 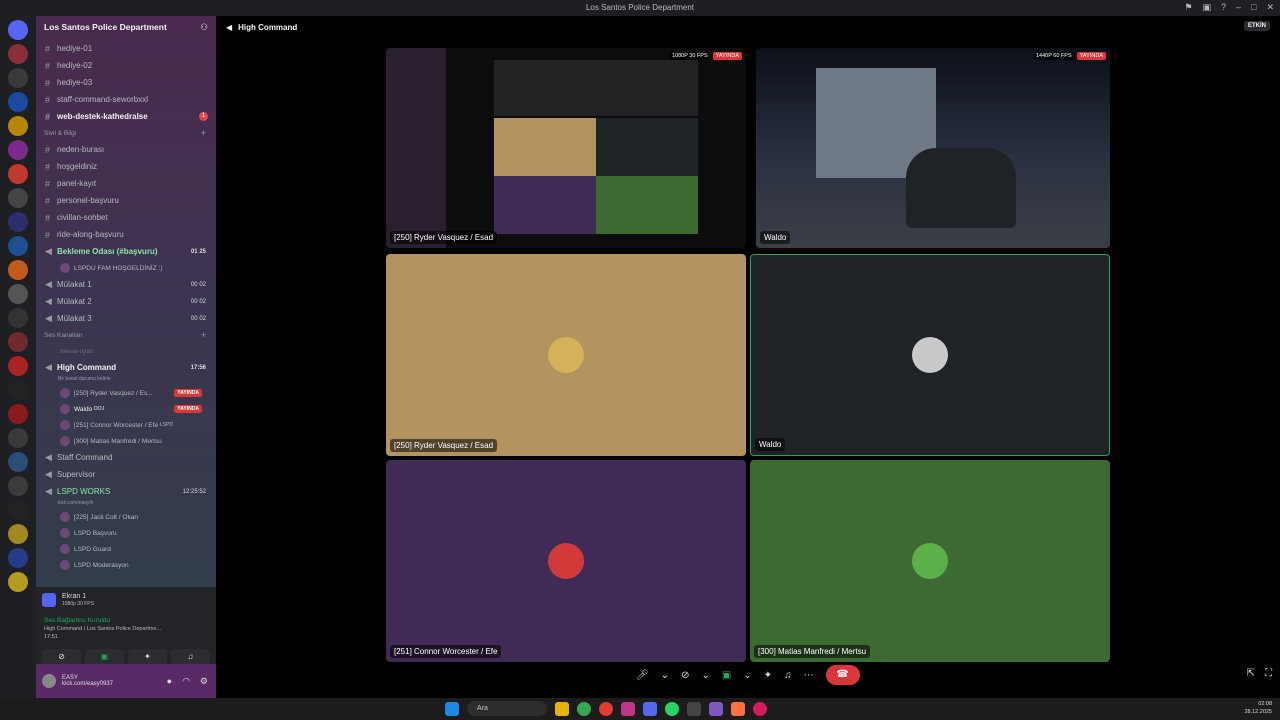 I want to click on stream-tile: 1440P 60 FPS YAYINDA Waldo, so click(x=933, y=148).